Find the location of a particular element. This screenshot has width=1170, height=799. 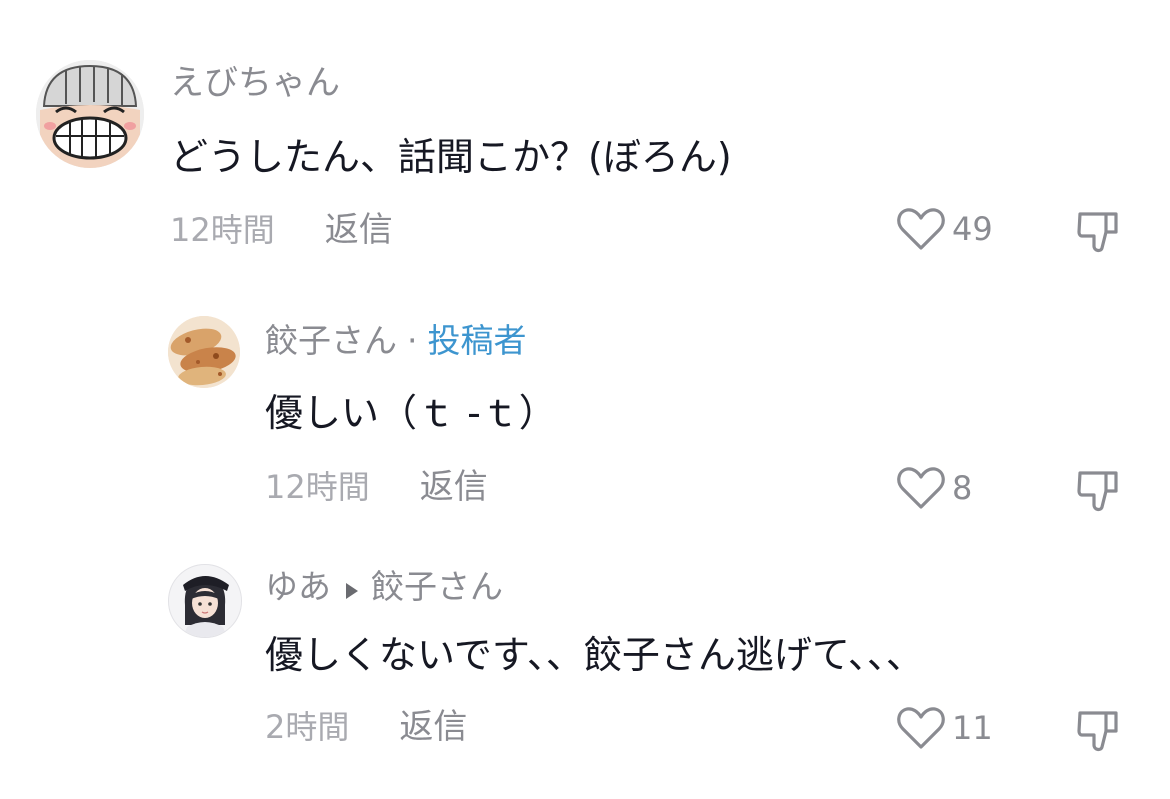

like-count: 11 is located at coordinates (972, 728).